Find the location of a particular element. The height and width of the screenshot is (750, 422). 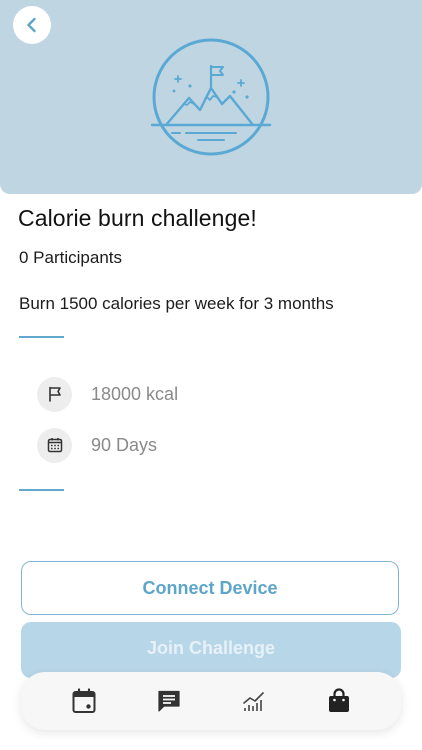

challenge-title: Calorie burn challenge! is located at coordinates (137, 218).